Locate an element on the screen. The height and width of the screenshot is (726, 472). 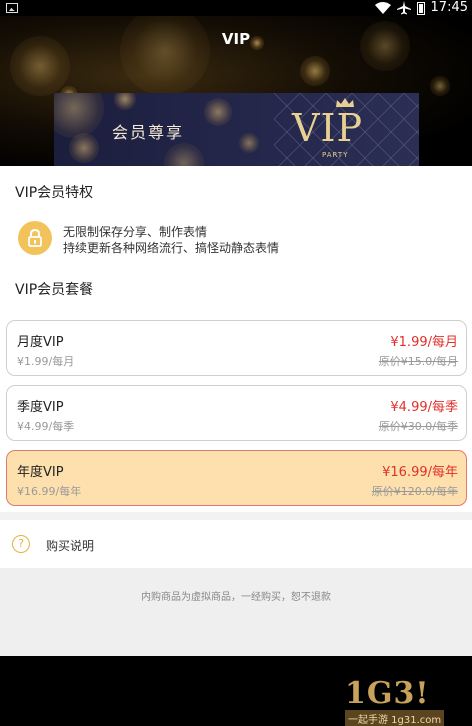
plan-price: ¥16.99/每年 is located at coordinates (420, 472).